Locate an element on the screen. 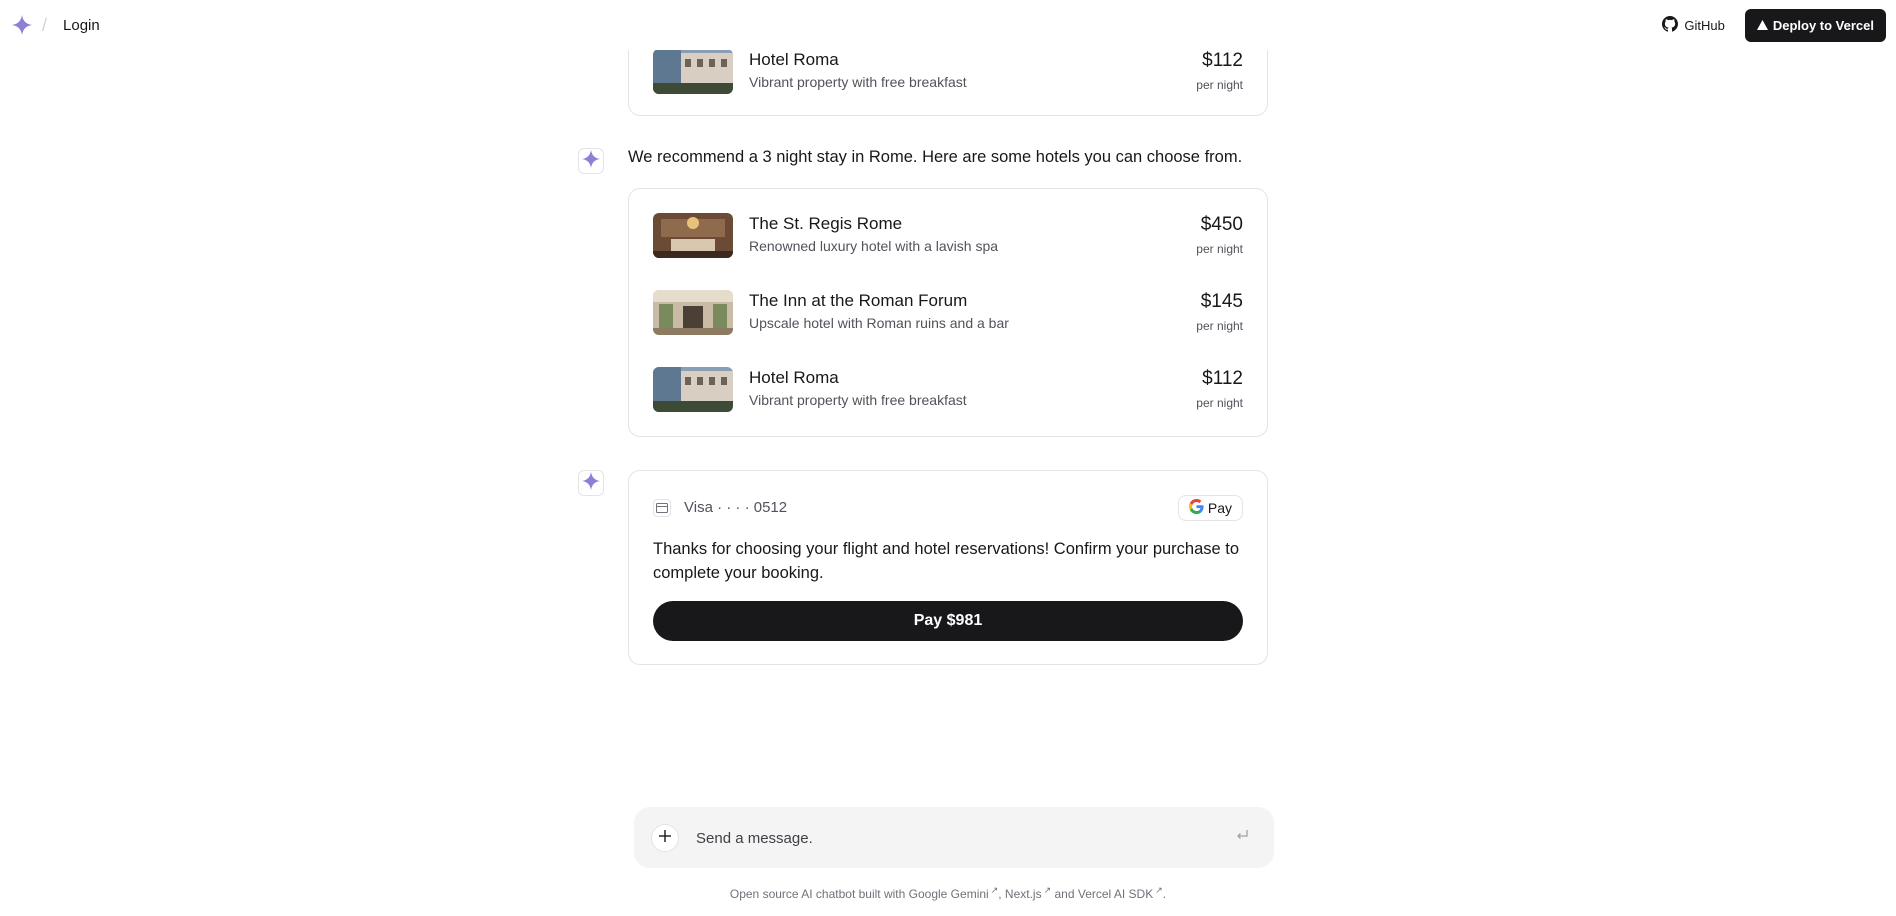 Image resolution: width=1896 pixels, height=916 pixels. sparkle-logo-icon is located at coordinates (22, 25).